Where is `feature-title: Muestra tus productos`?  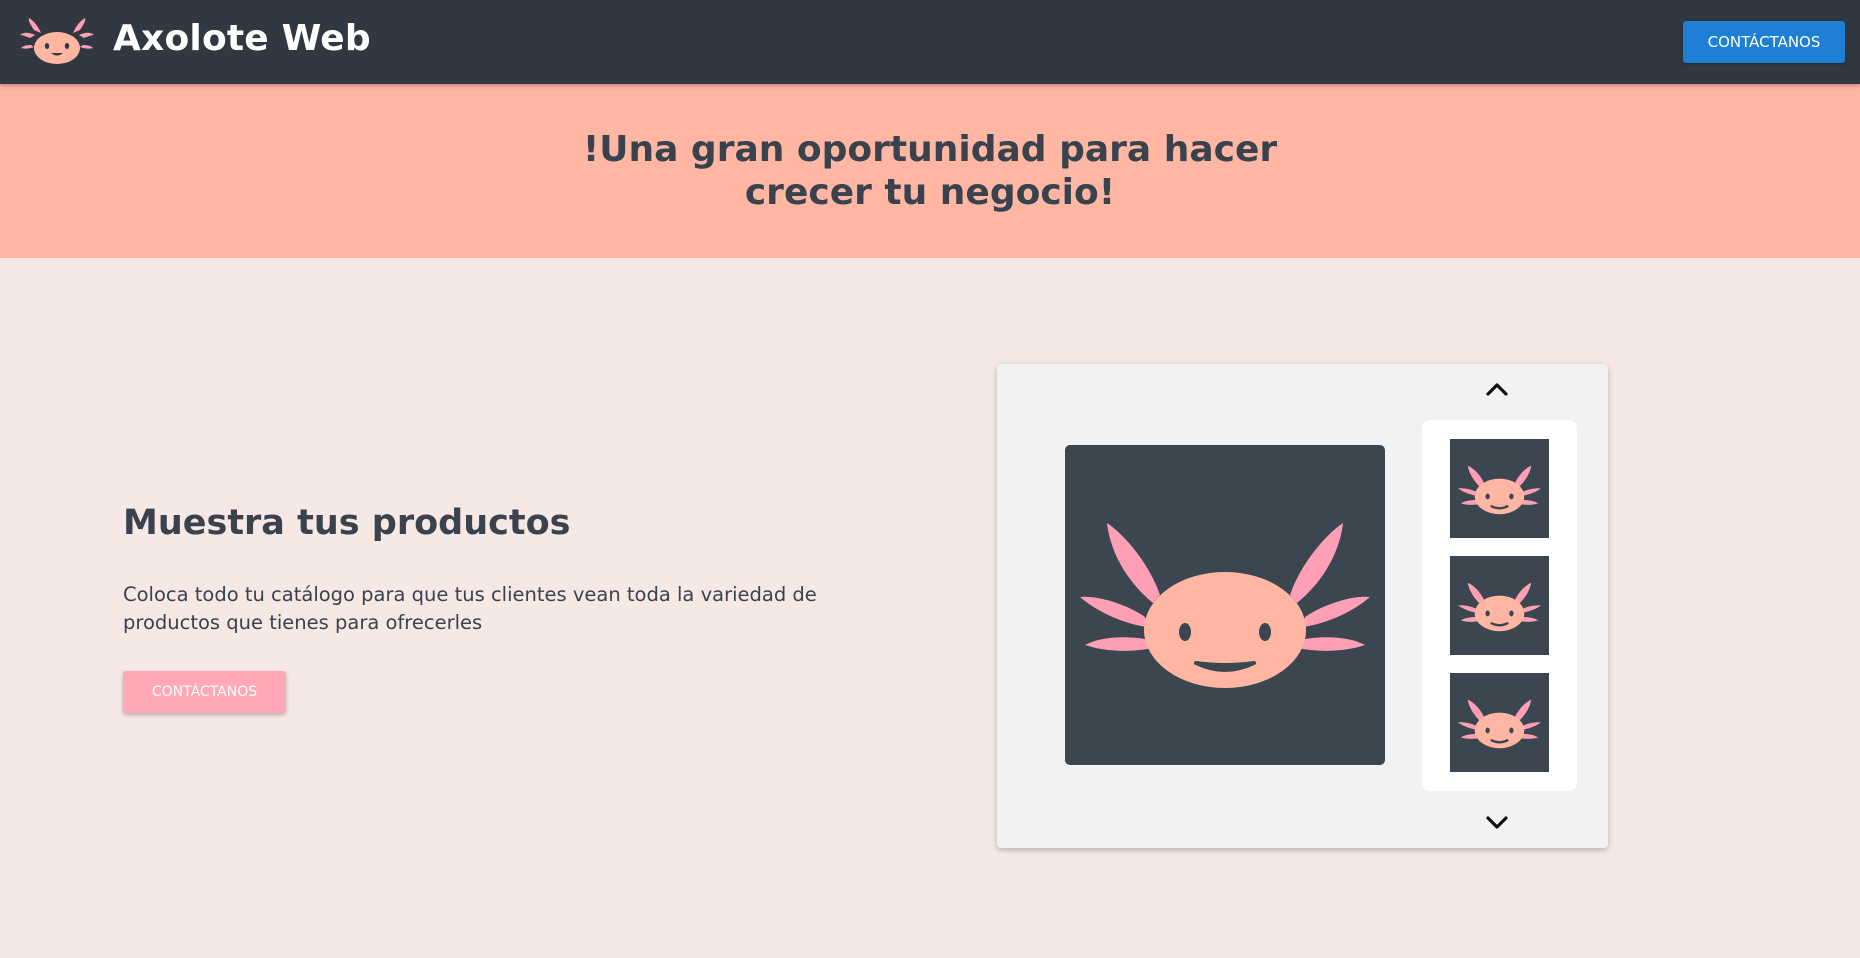 feature-title: Muestra tus productos is located at coordinates (347, 523).